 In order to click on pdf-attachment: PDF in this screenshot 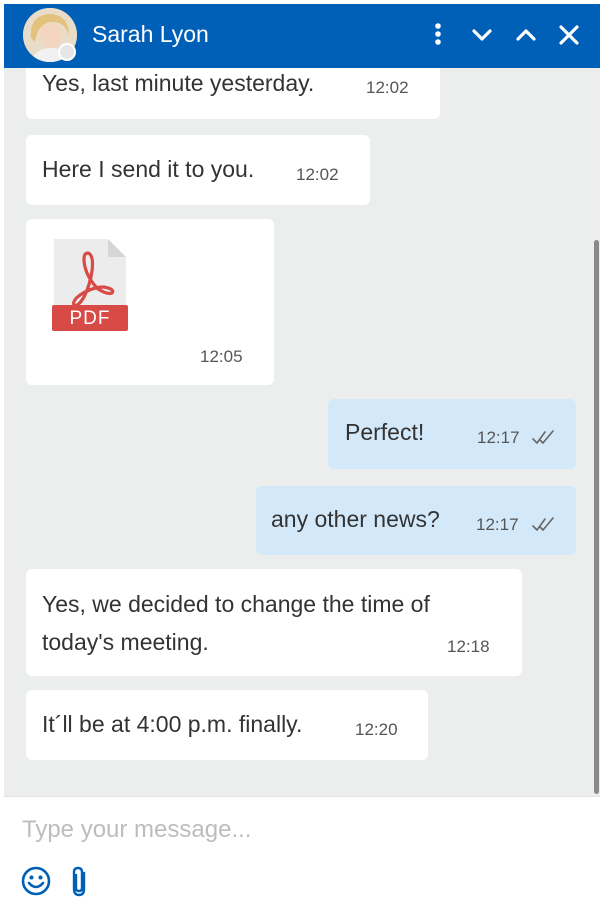, I will do `click(90, 285)`.